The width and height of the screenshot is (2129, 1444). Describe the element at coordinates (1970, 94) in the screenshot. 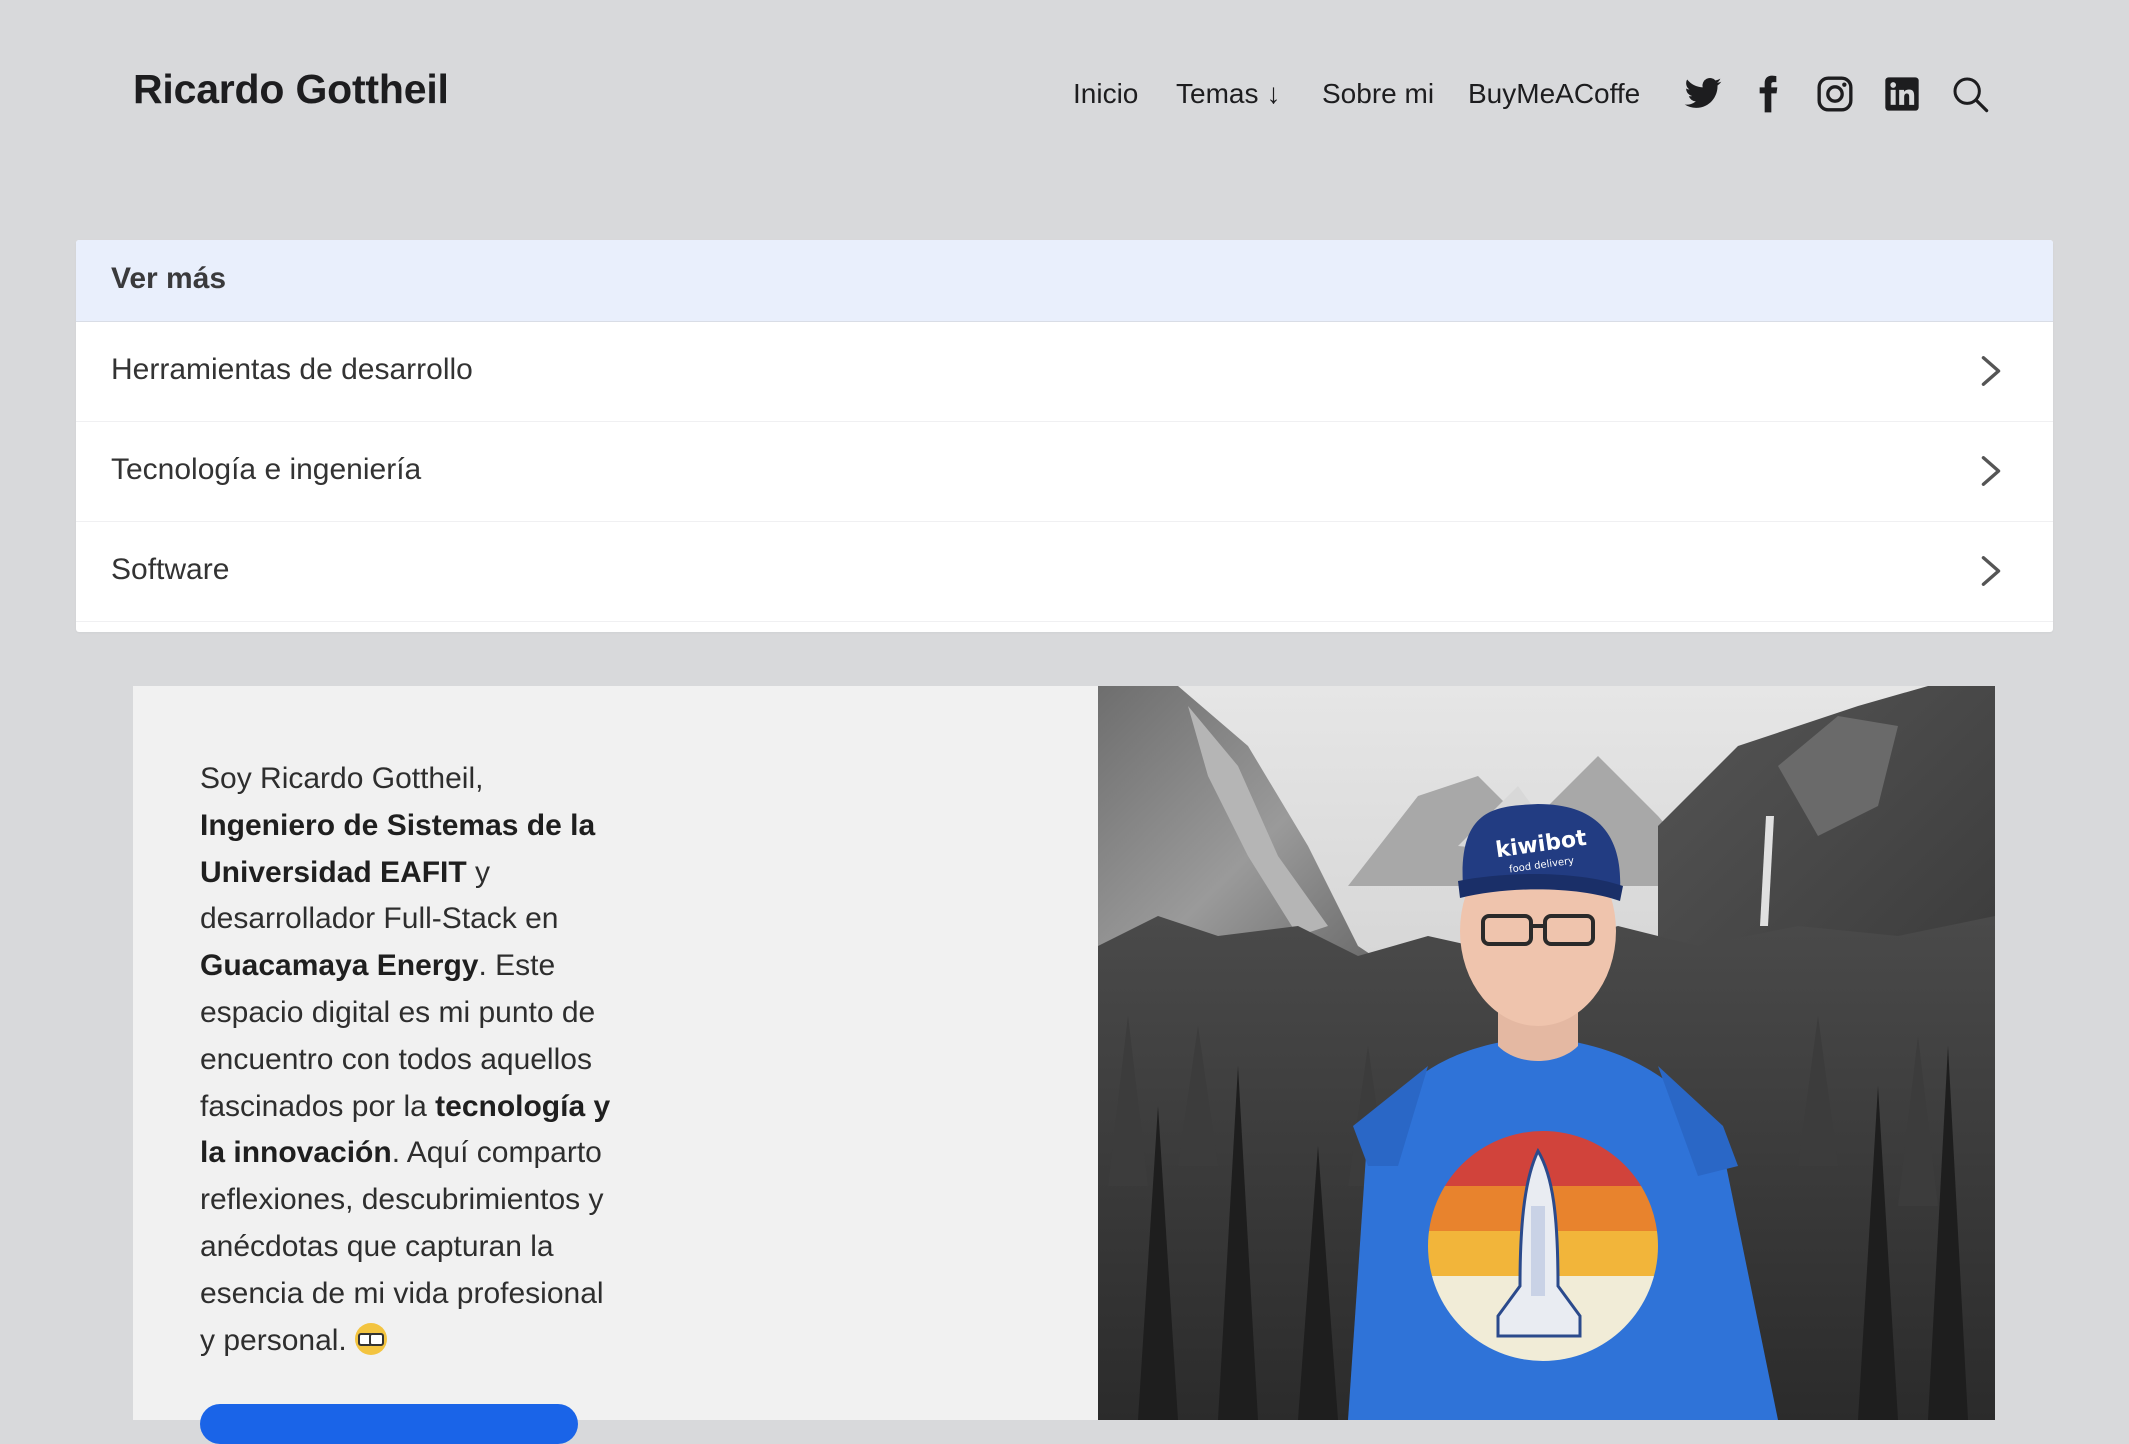

I see `search-icon` at that location.